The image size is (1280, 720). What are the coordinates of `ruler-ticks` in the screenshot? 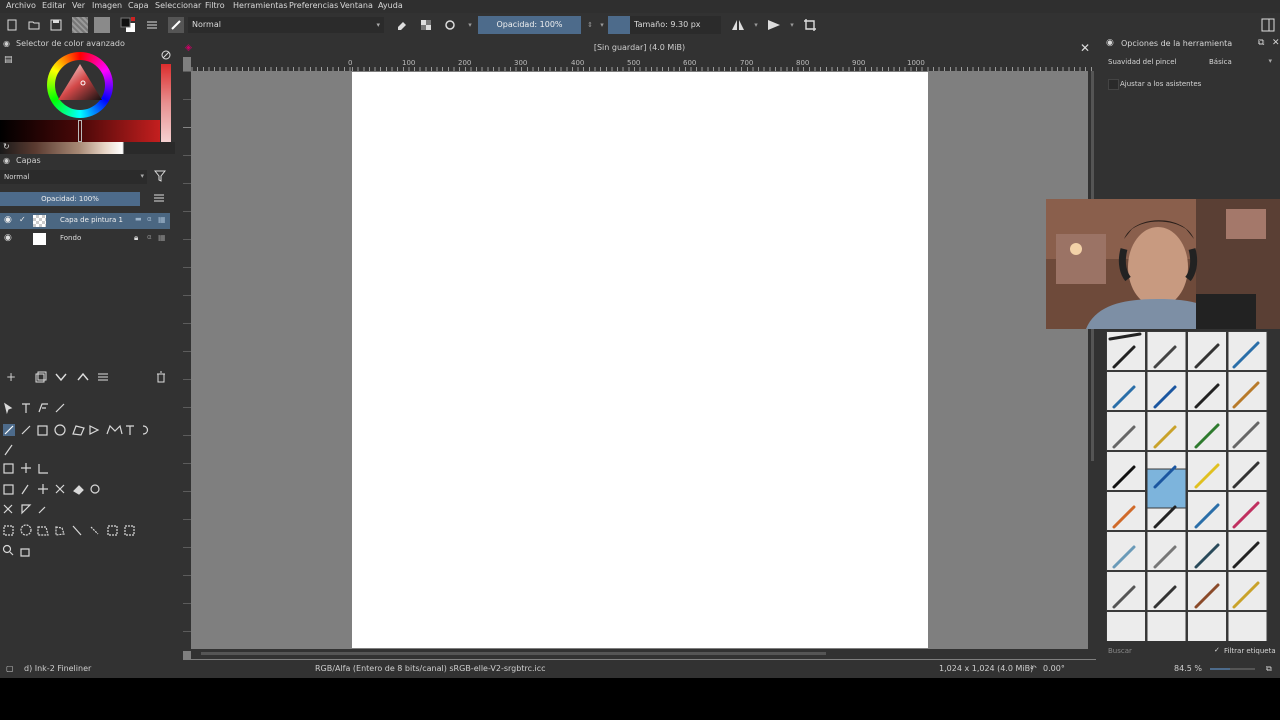 It's located at (643, 69).